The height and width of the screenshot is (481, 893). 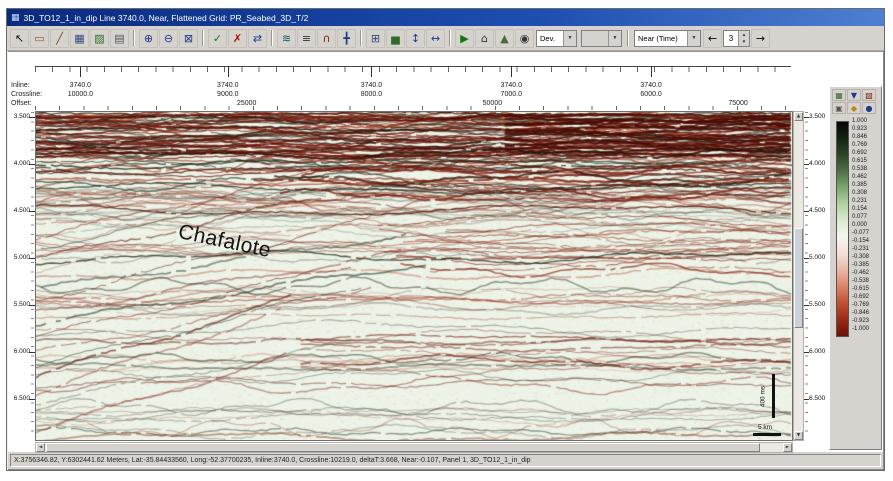 I want to click on grid-icon: ⊞, so click(x=375, y=38).